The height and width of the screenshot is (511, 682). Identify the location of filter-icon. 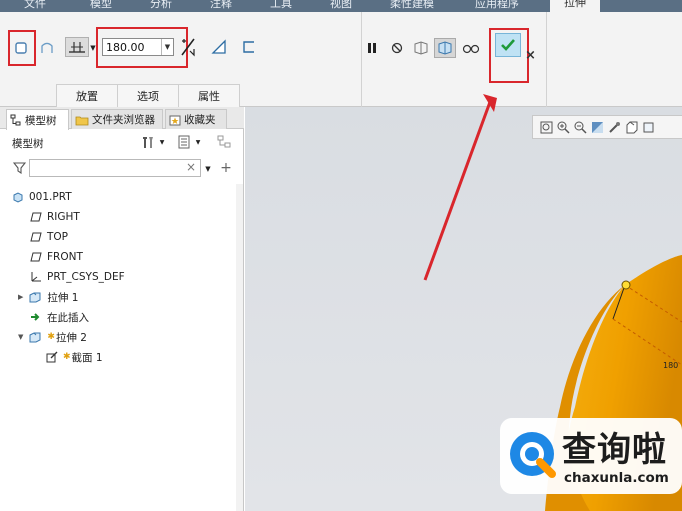
(19, 168).